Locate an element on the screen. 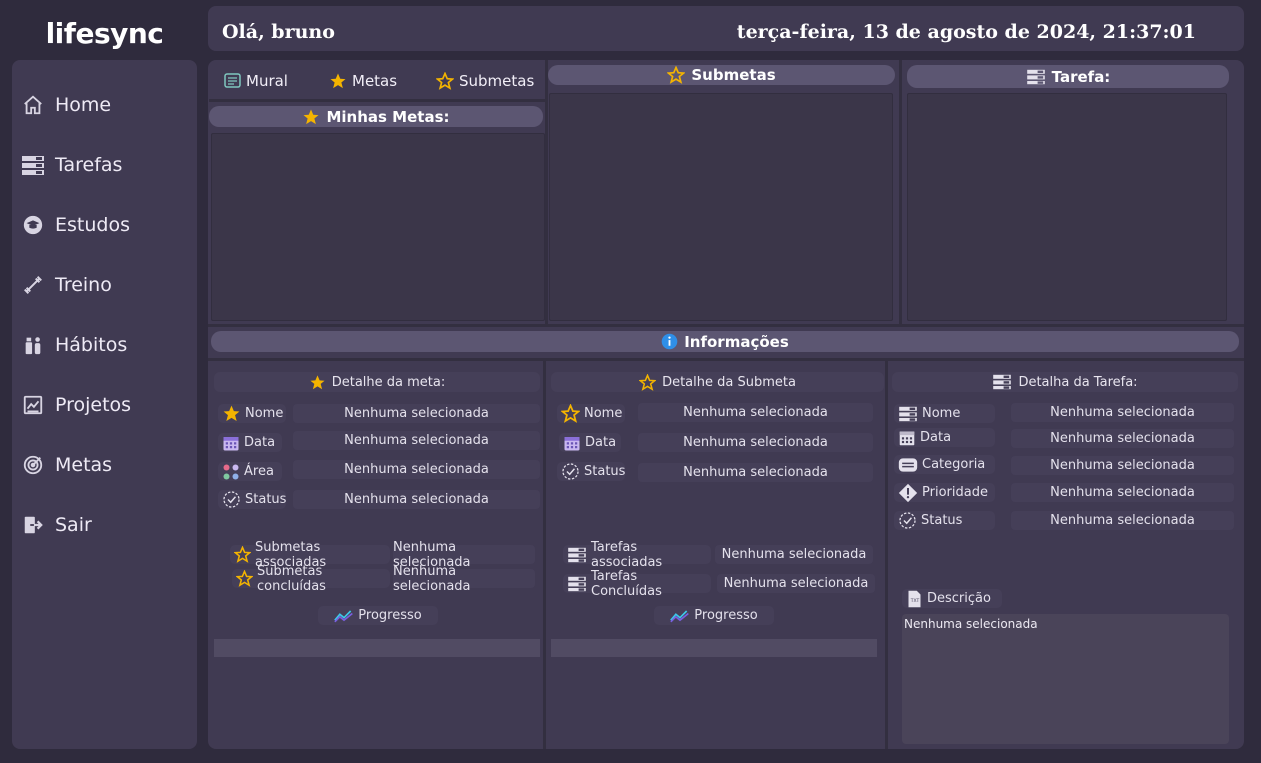  descricao-label: TXT Descrição is located at coordinates (952, 598).